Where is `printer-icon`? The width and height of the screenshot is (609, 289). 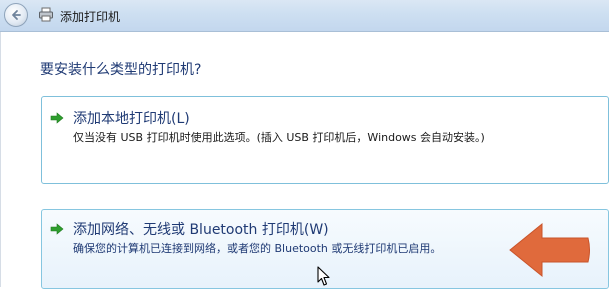 printer-icon is located at coordinates (46, 14).